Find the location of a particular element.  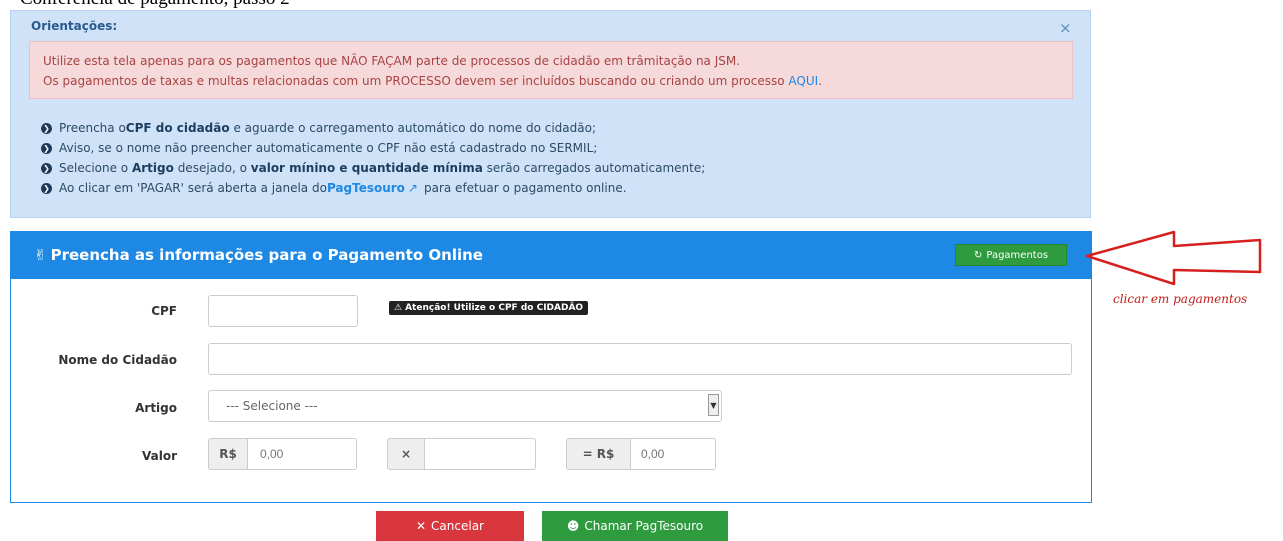

aqui-link: AQUI is located at coordinates (803, 81).